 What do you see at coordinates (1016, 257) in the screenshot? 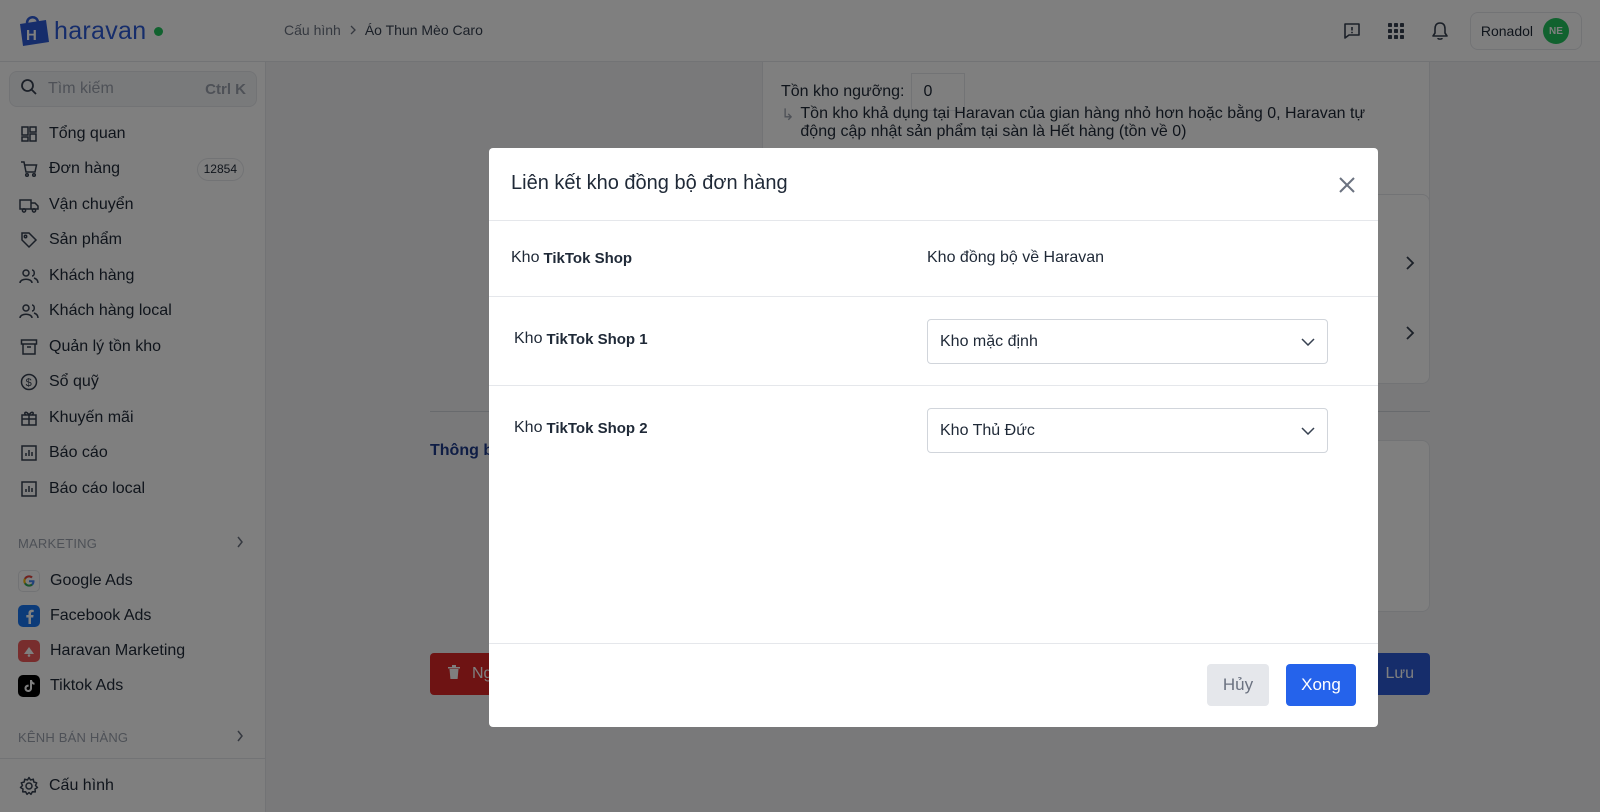
I see `column-header-warehouse: Kho đồng bộ về Haravan` at bounding box center [1016, 257].